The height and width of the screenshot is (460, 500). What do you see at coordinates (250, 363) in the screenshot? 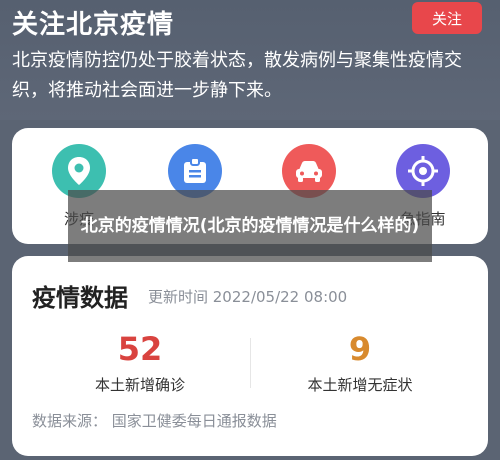
I see `divider` at bounding box center [250, 363].